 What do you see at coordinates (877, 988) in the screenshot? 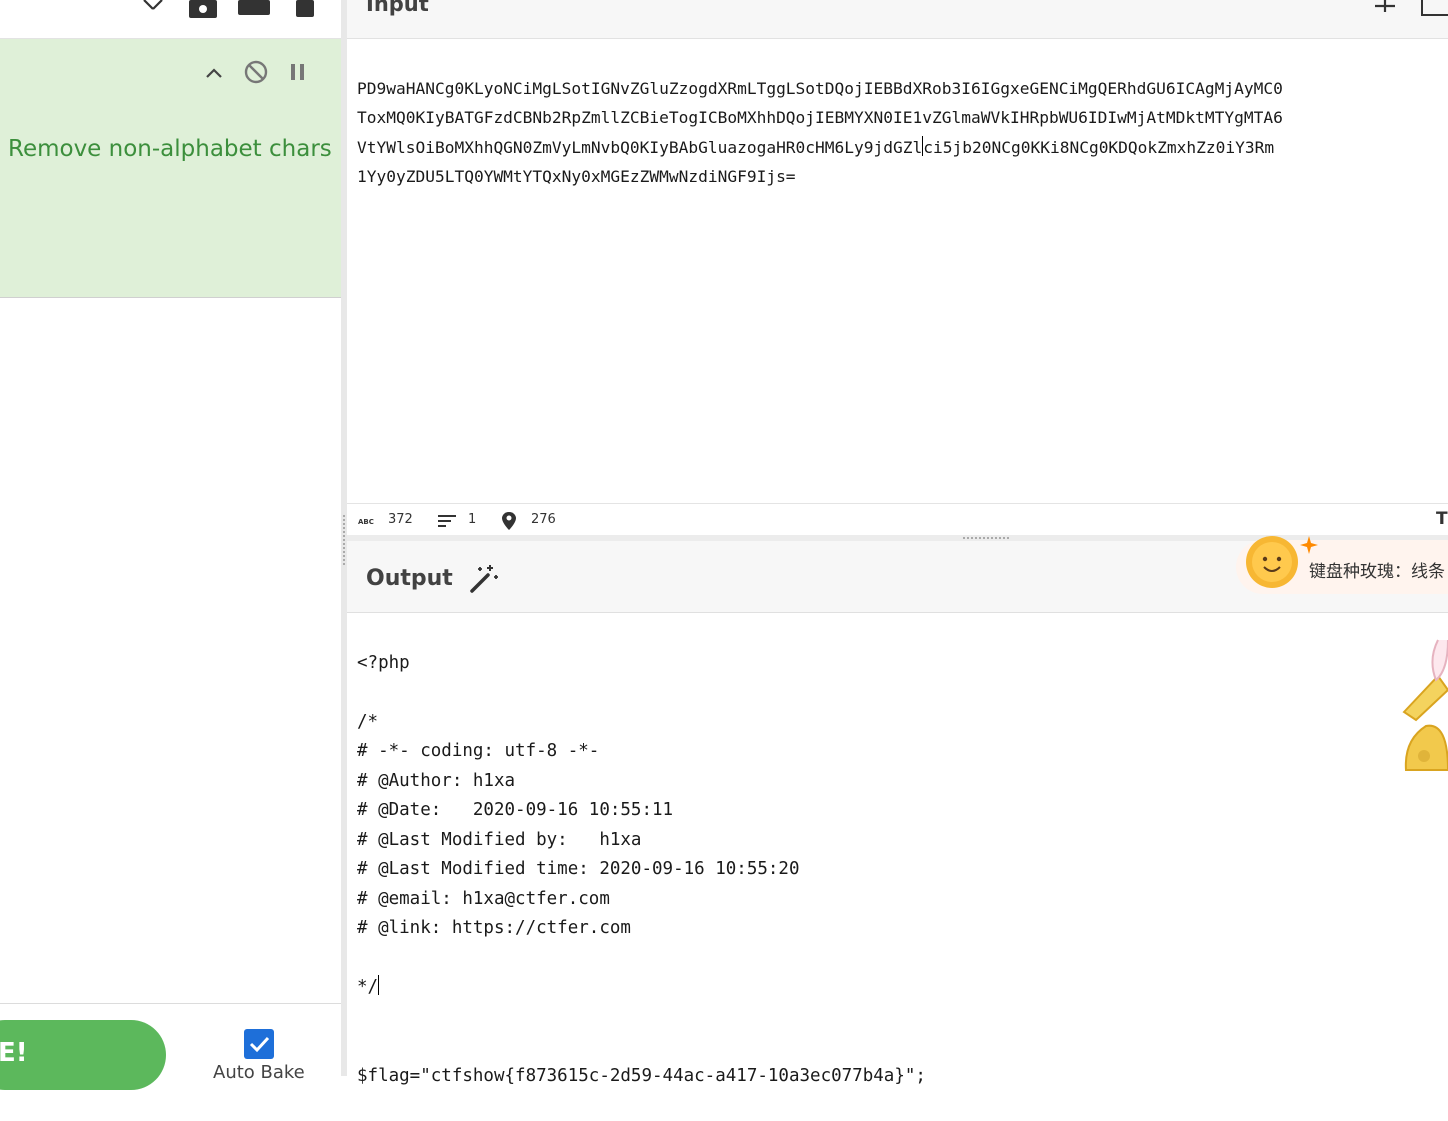
I see `output-line-with-cursor: */` at bounding box center [877, 988].